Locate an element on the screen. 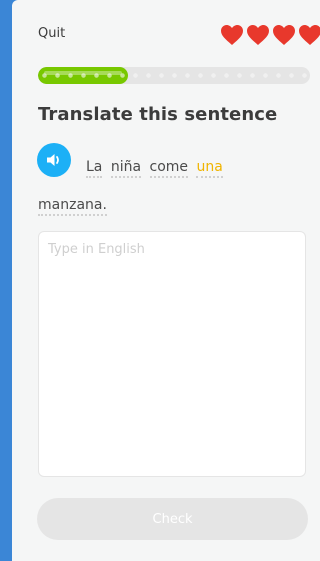 This screenshot has width=320, height=561. sentence-line-1: La niña come una is located at coordinates (173, 167).